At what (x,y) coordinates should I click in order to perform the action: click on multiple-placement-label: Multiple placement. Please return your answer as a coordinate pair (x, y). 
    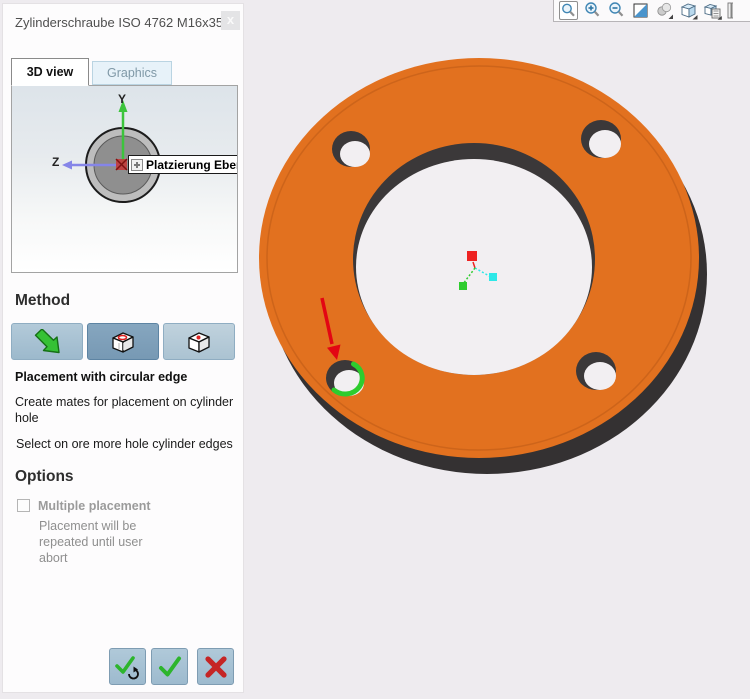
    Looking at the image, I should click on (94, 506).